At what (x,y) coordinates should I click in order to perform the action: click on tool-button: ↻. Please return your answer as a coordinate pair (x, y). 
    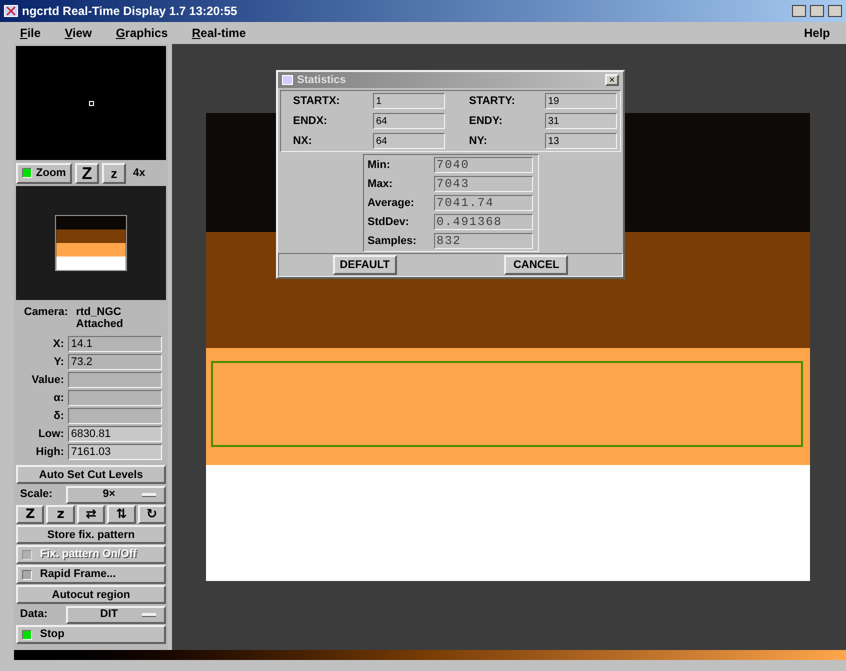
    Looking at the image, I should click on (152, 514).